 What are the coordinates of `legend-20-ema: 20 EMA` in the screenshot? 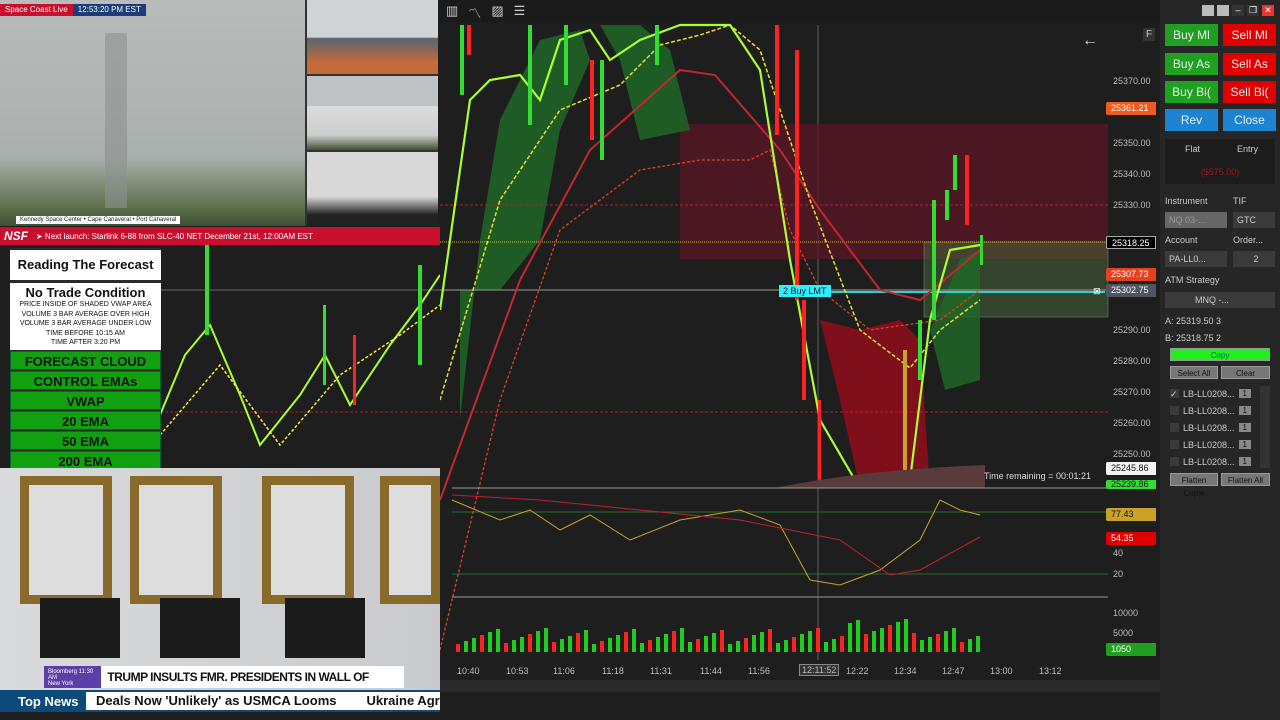 It's located at (85, 420).